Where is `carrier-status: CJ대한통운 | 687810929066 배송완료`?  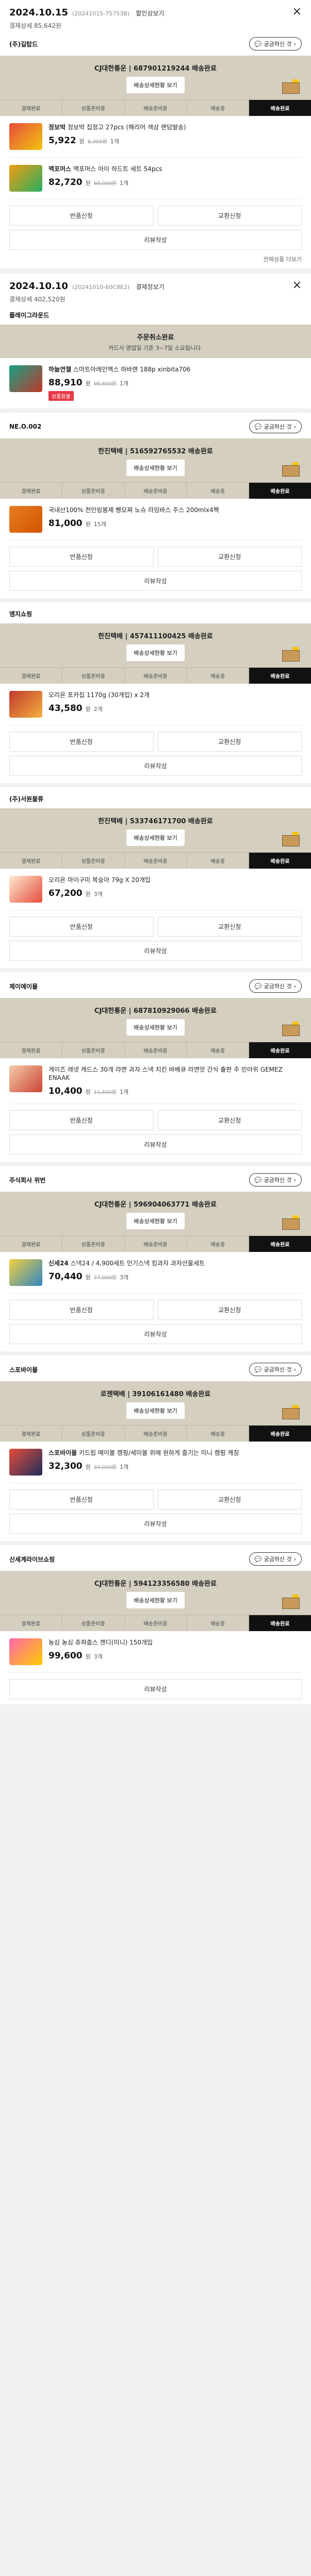
carrier-status: CJ대한통운 | 687810929066 배송완료 is located at coordinates (155, 1011).